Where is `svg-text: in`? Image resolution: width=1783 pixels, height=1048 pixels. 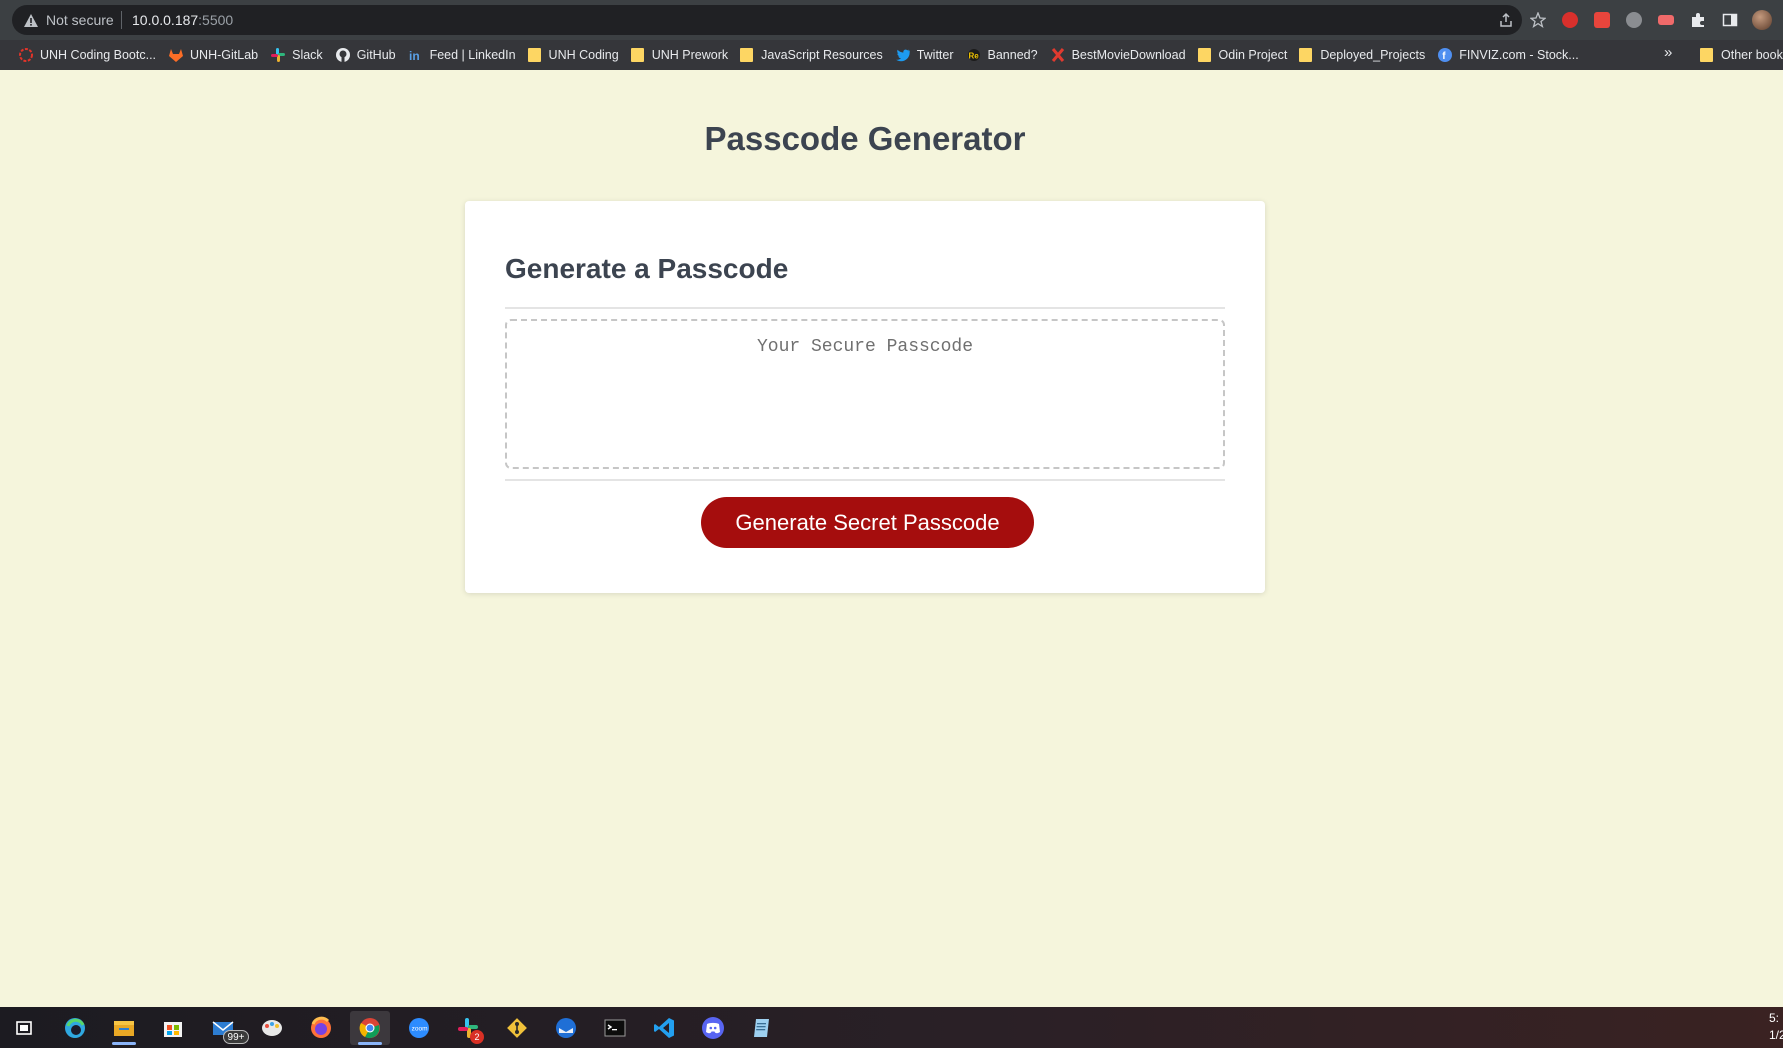
svg-text: in is located at coordinates (414, 56).